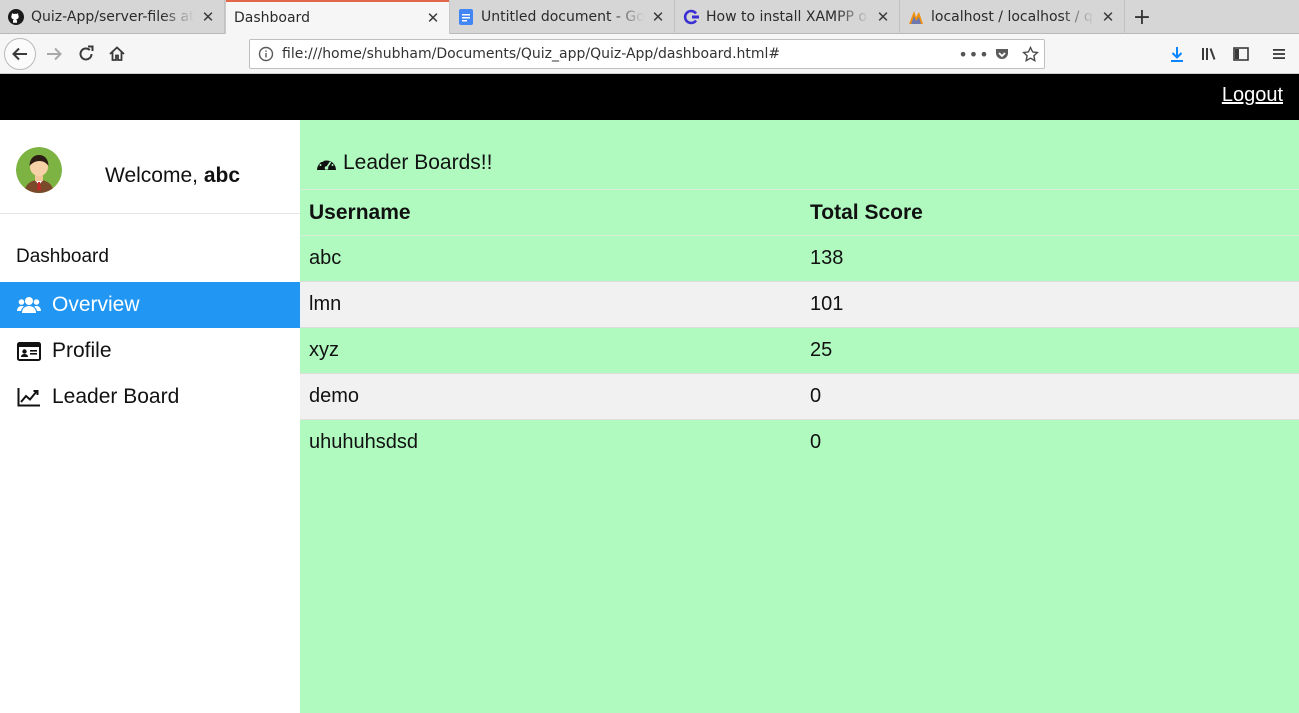 The width and height of the screenshot is (1299, 713). I want to click on back-button, so click(20, 54).